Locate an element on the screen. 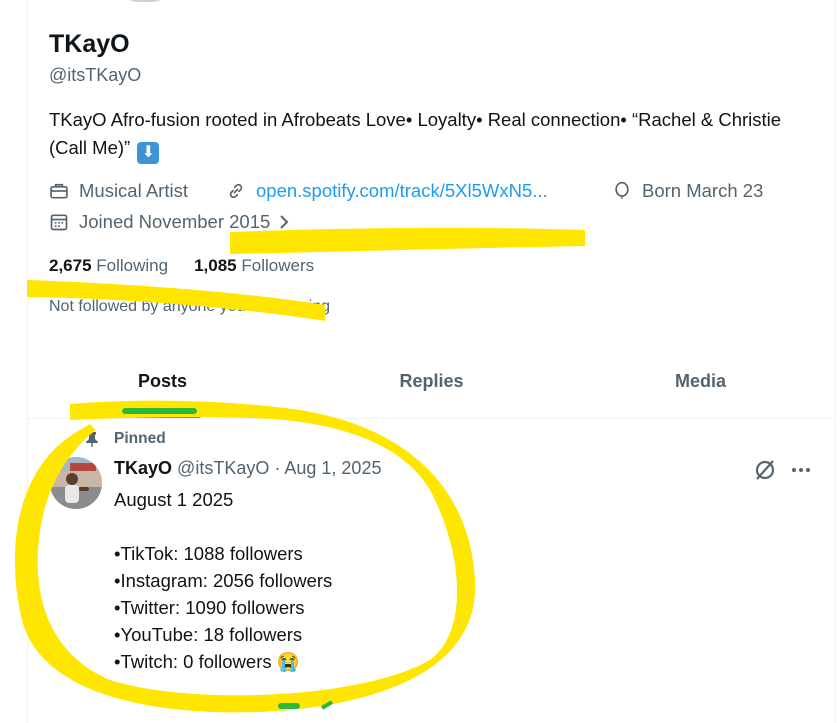 This screenshot has height=723, width=840. profile-birthday: Born March 23 is located at coordinates (687, 191).